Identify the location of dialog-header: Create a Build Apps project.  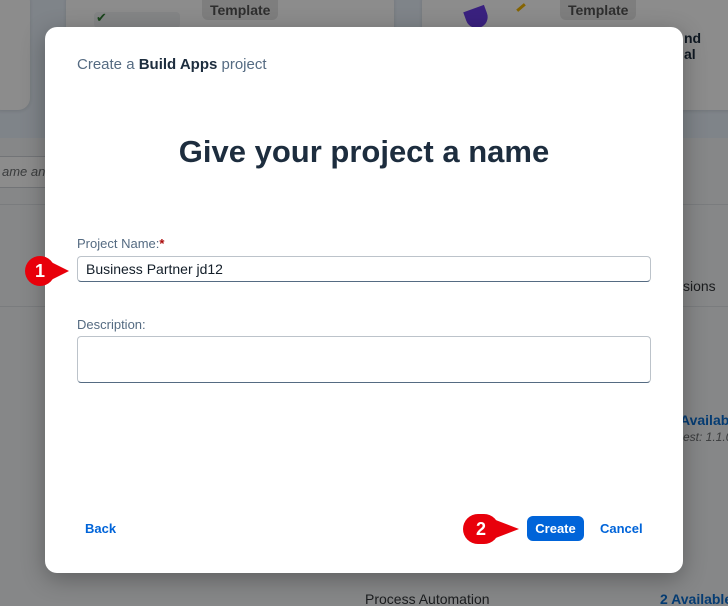
(172, 64).